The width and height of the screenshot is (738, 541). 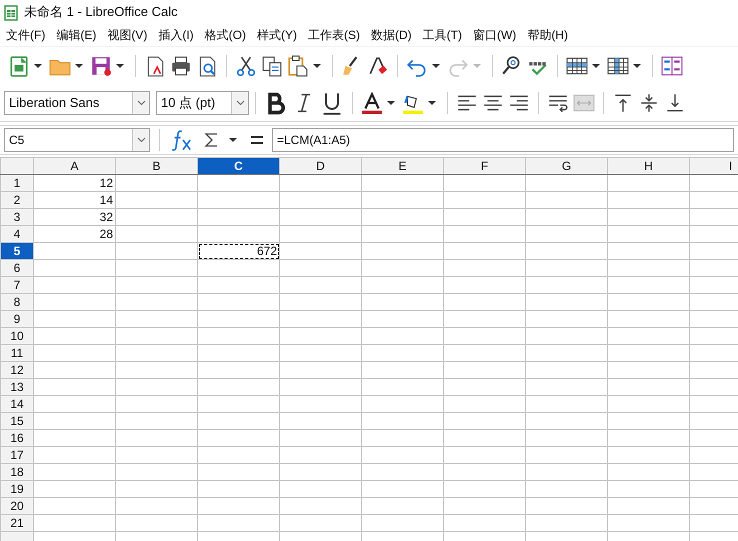 What do you see at coordinates (101, 12) in the screenshot?
I see `window-title: 未命名 1 - LibreOffice Calc` at bounding box center [101, 12].